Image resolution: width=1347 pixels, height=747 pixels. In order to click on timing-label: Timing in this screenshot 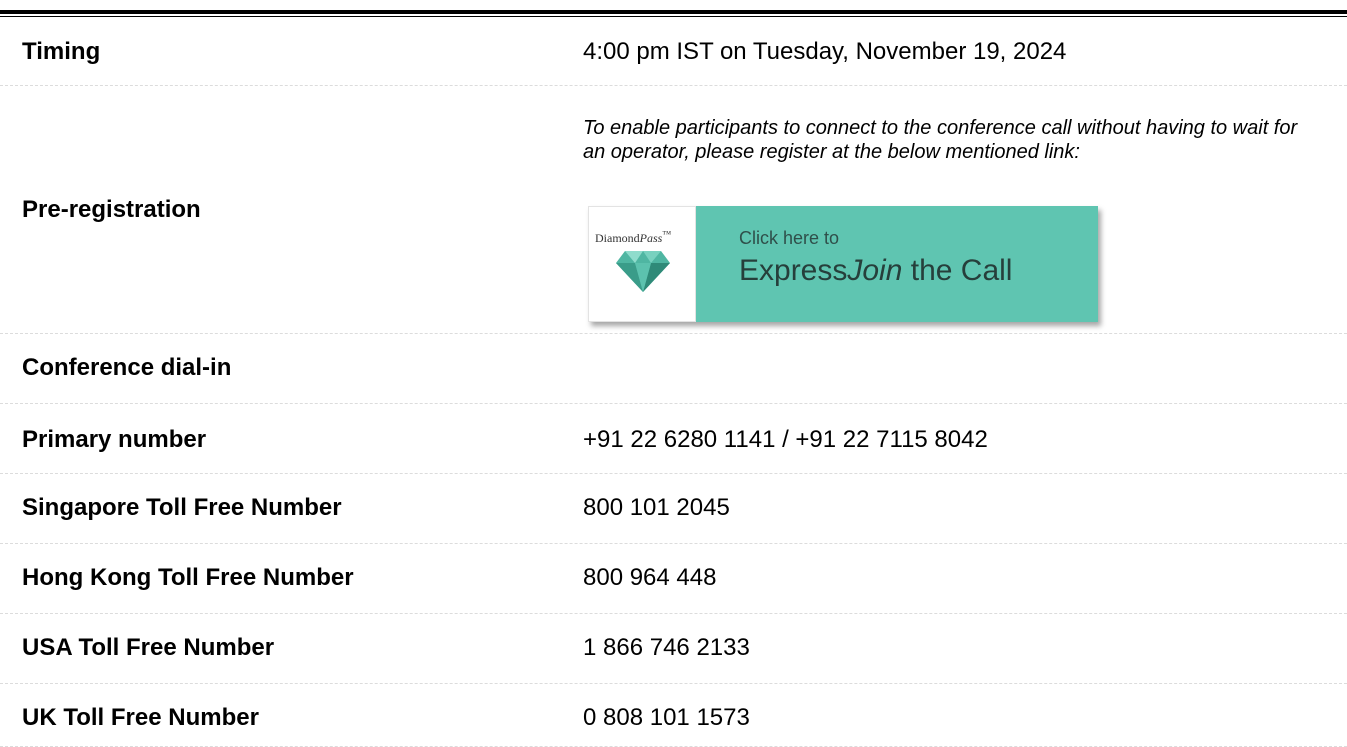, I will do `click(61, 51)`.